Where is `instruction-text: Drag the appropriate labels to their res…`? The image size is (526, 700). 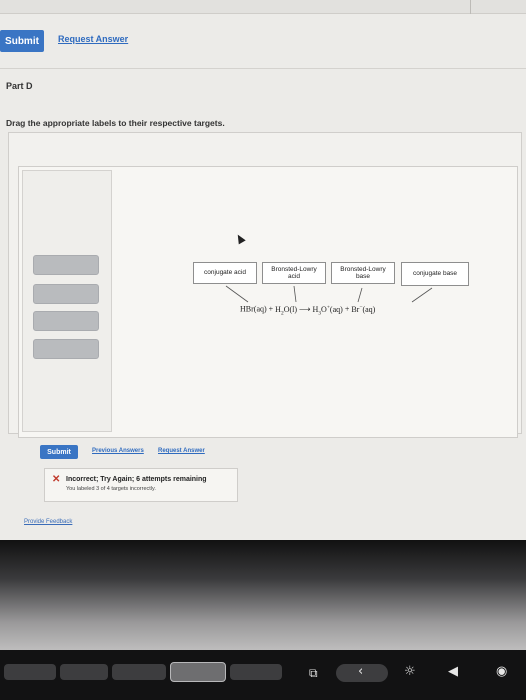
instruction-text: Drag the appropriate labels to their res… is located at coordinates (115, 123).